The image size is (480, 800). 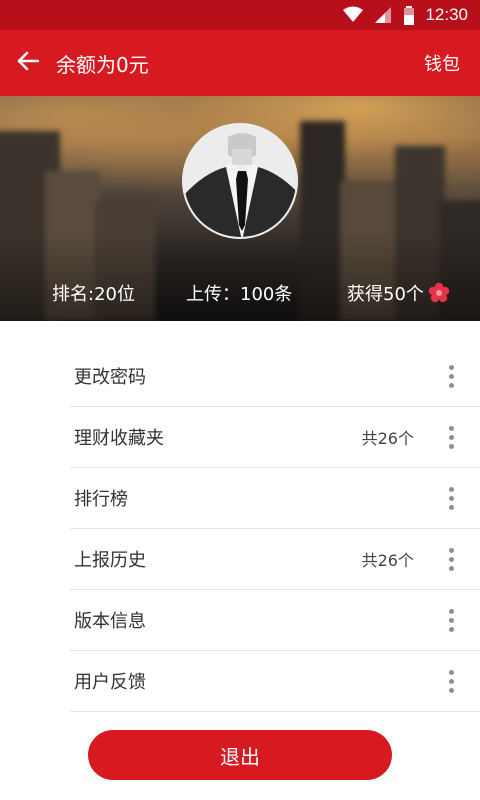 What do you see at coordinates (275, 681) in the screenshot?
I see `menu-item-feedback: 用户反馈` at bounding box center [275, 681].